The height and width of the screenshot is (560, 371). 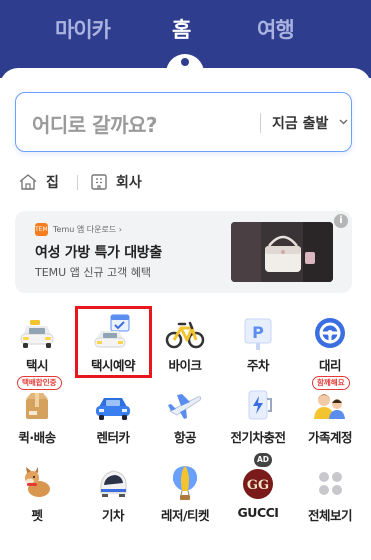 I want to click on service-leisure-ticket: 레저/티켓, so click(x=185, y=493).